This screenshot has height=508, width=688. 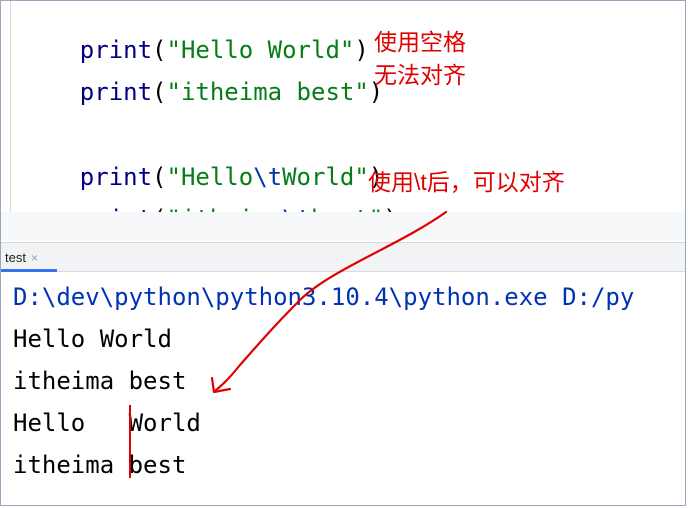 I want to click on annotation-tab-note: 使用\t后，可以对齐, so click(x=466, y=182).